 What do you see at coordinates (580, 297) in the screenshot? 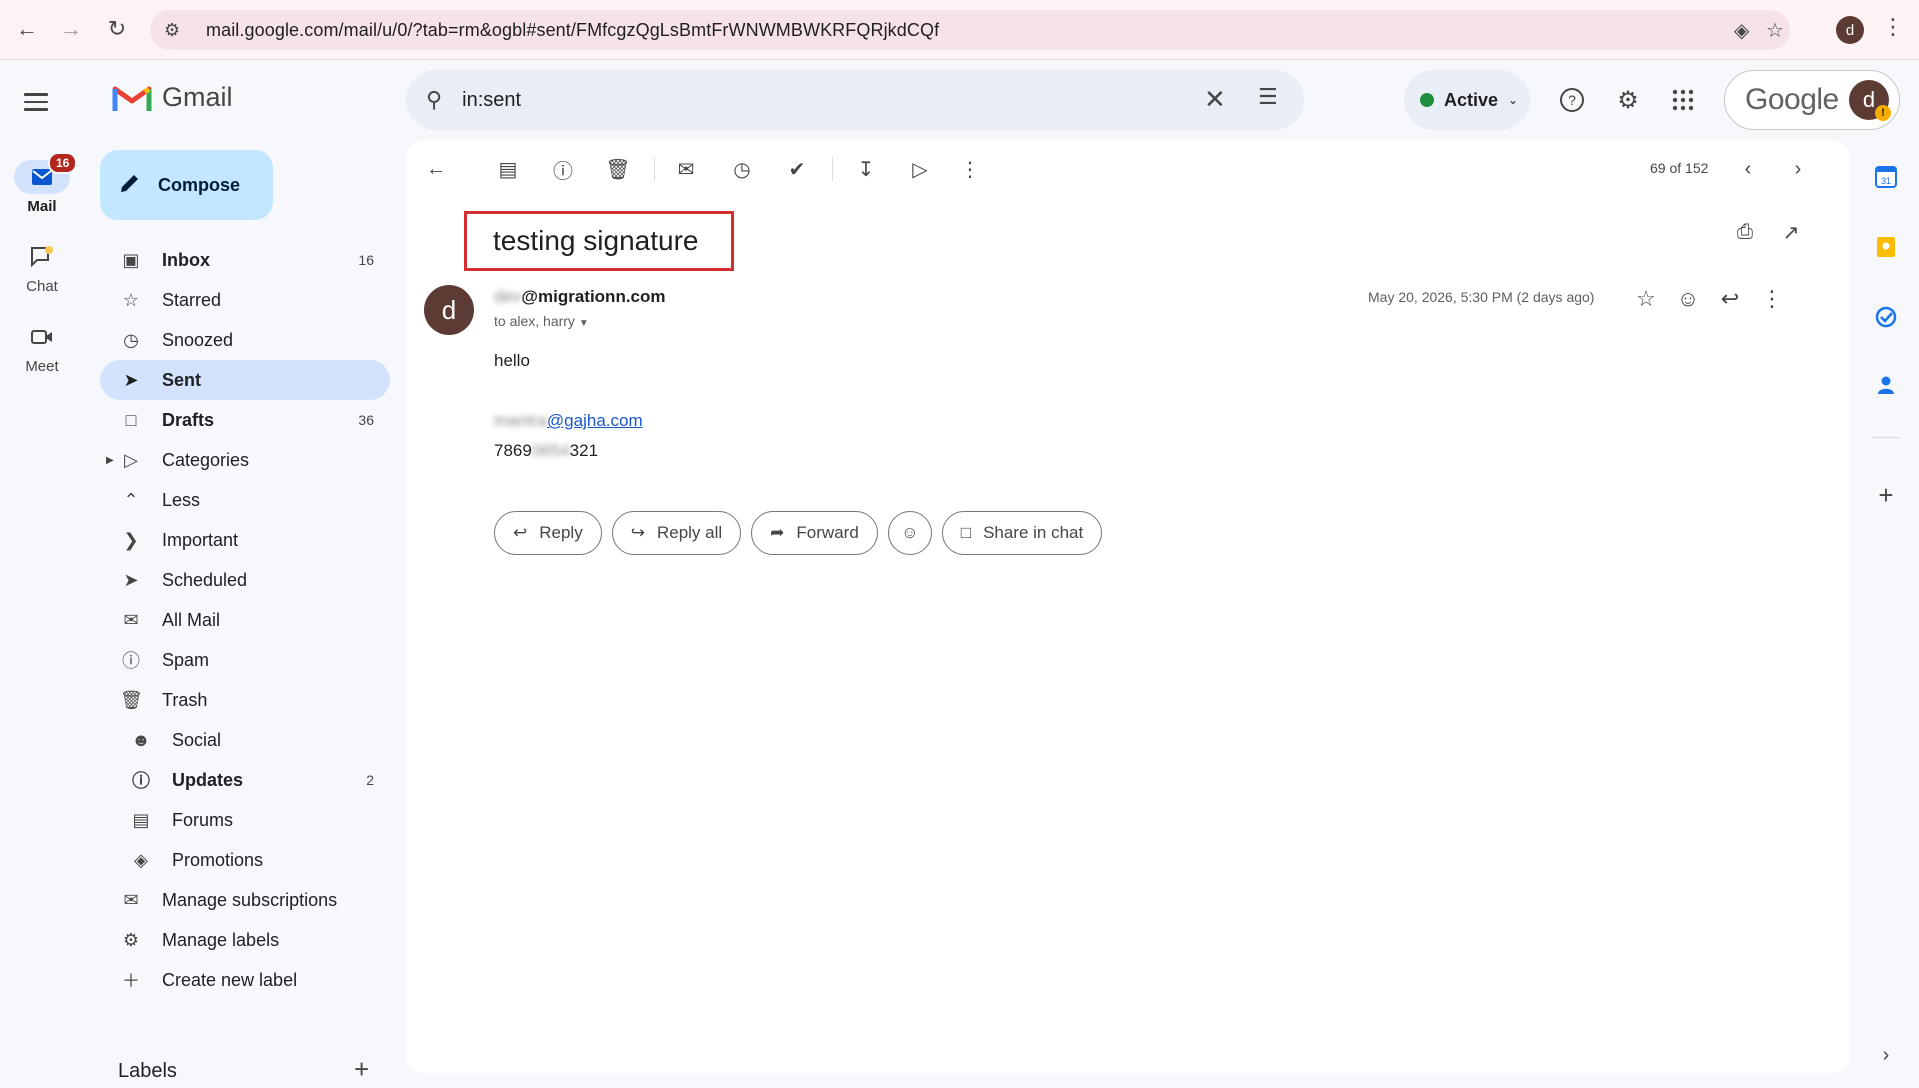
I see `sender-address: dev@migrationn.com` at bounding box center [580, 297].